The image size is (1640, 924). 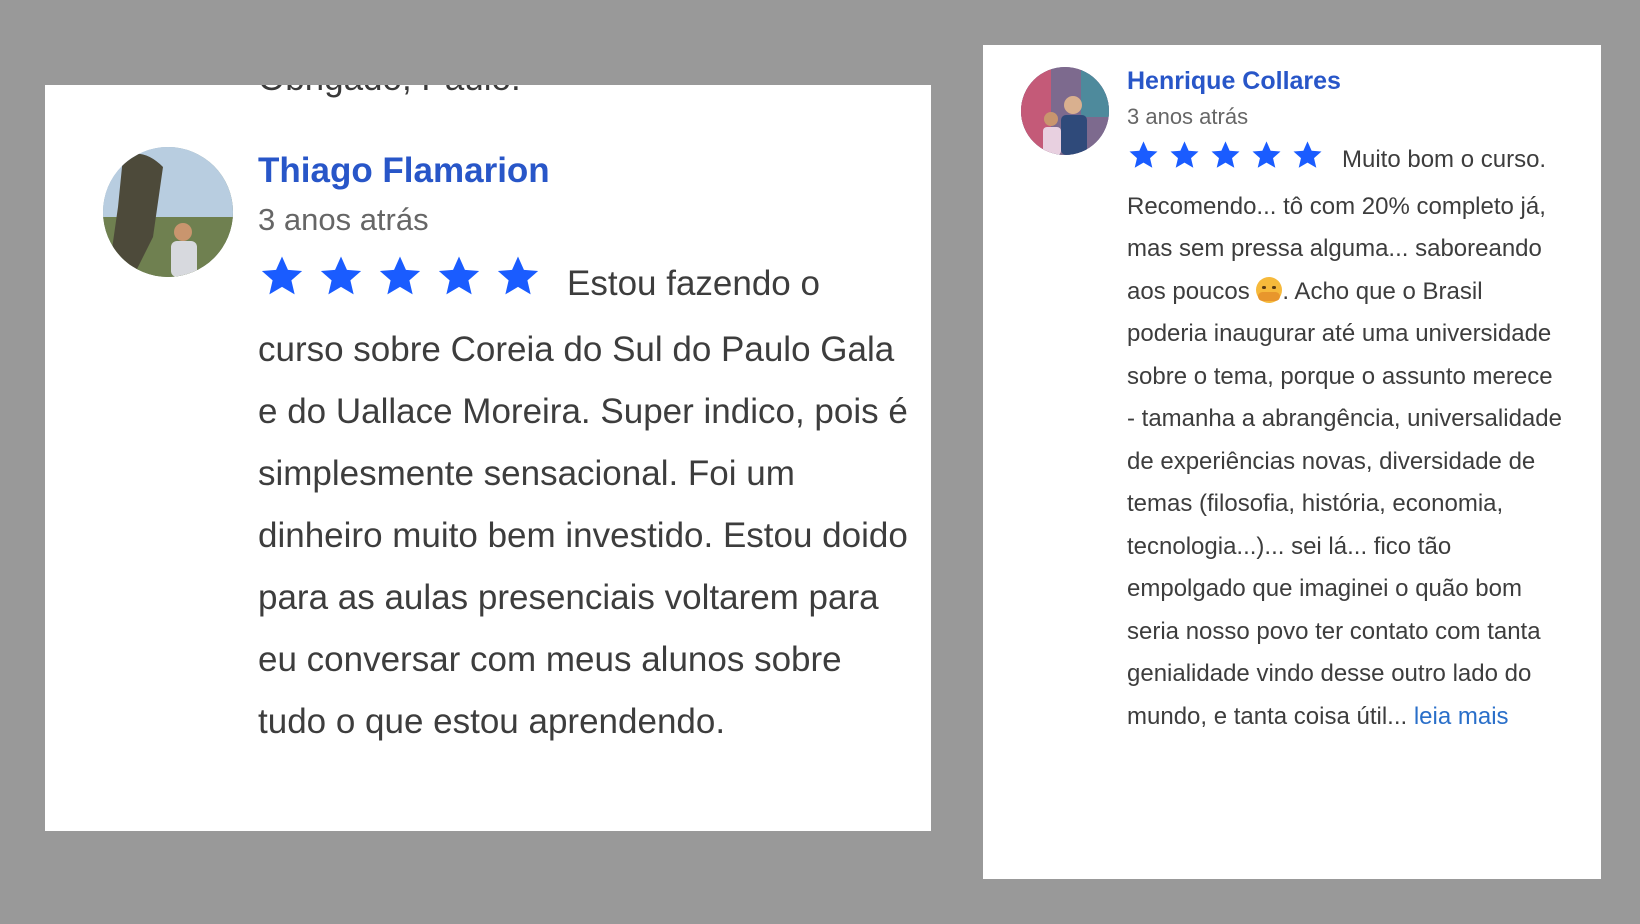 I want to click on previous-review-cutoff-text: Obrigado, Paulo., so click(x=389, y=92).